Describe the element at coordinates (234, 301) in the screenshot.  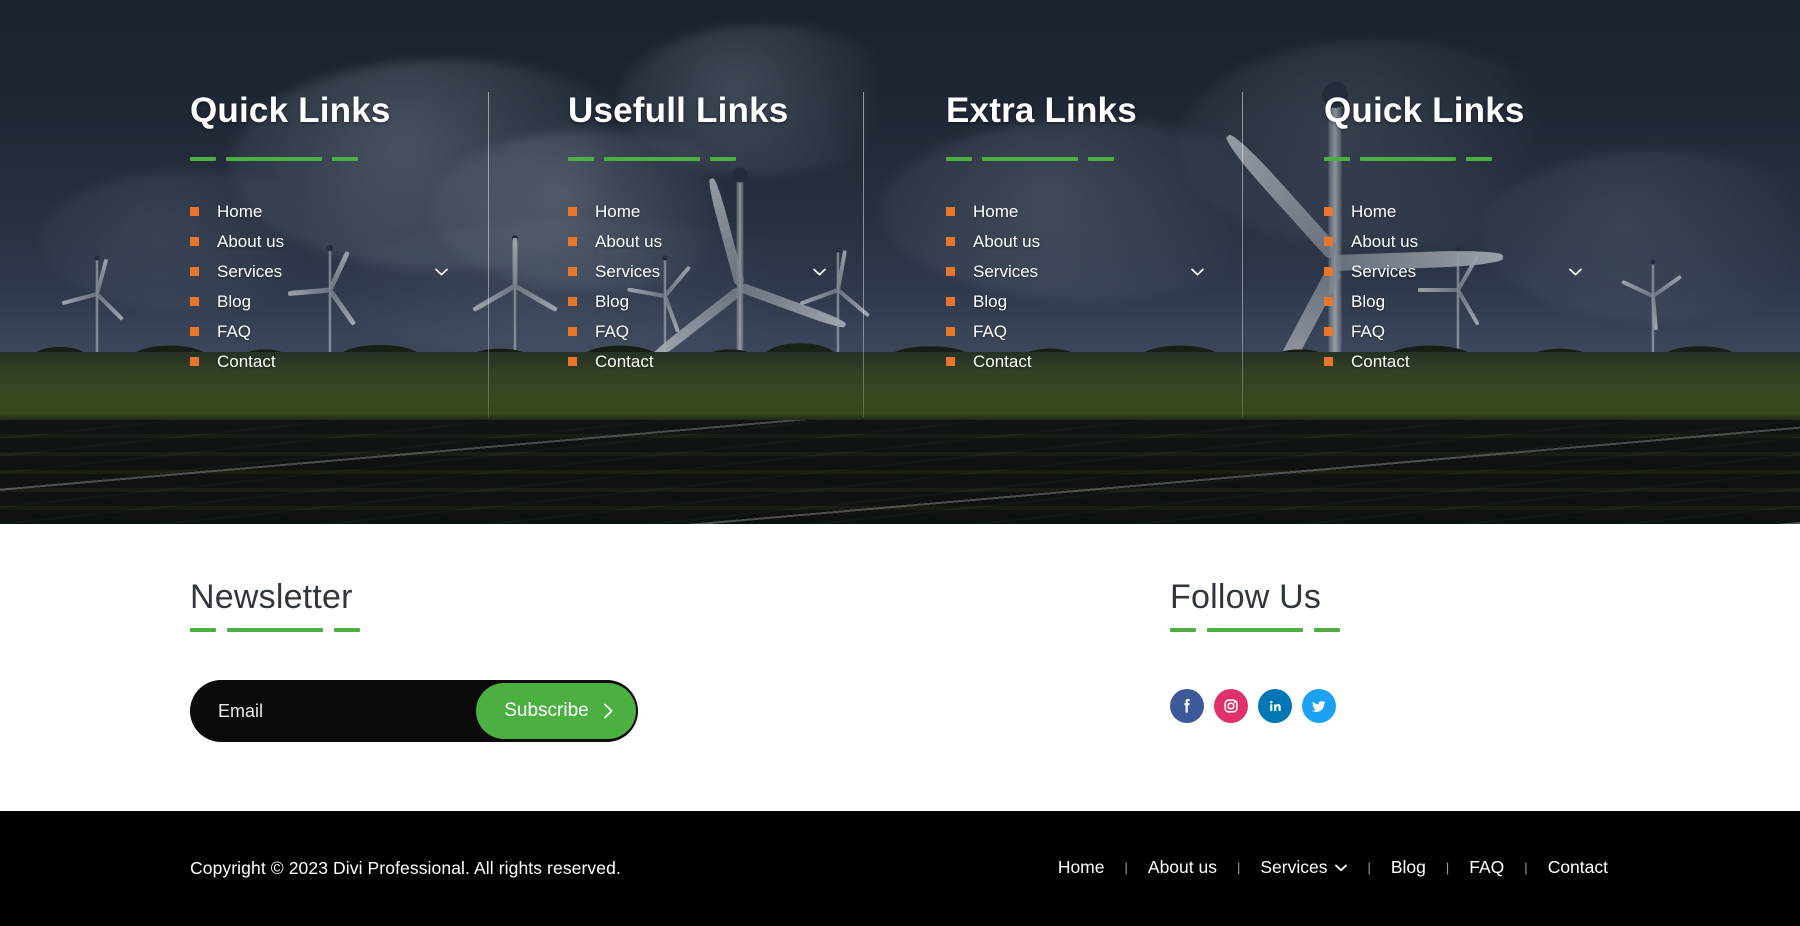
I see `footer-link-label: Blog` at that location.